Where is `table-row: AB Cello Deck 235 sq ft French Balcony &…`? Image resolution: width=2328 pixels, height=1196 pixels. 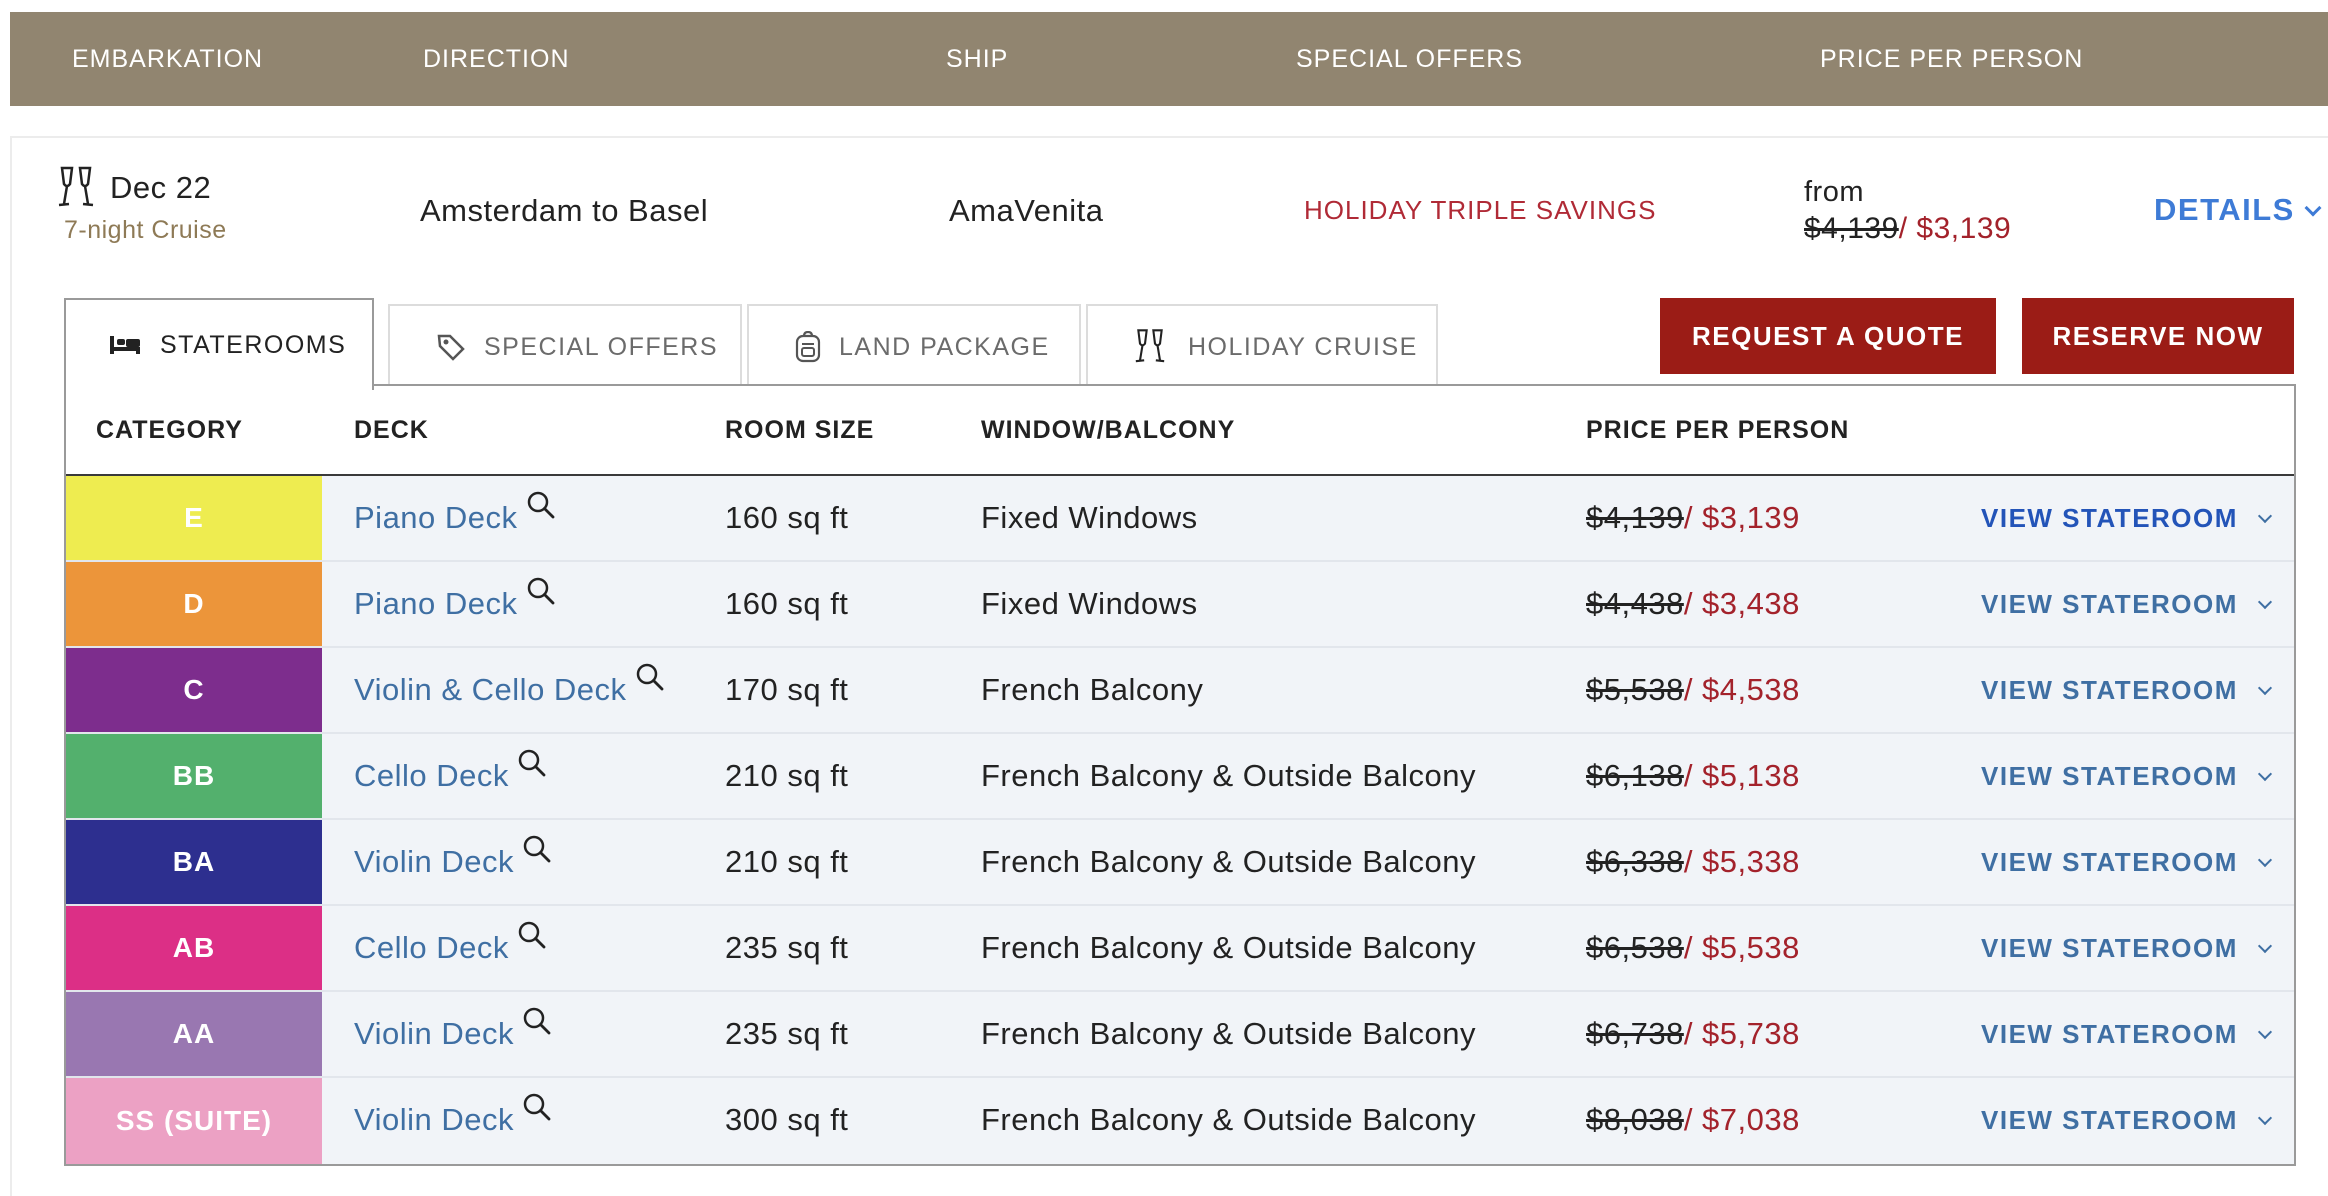 table-row: AB Cello Deck 235 sq ft French Balcony &… is located at coordinates (1180, 949).